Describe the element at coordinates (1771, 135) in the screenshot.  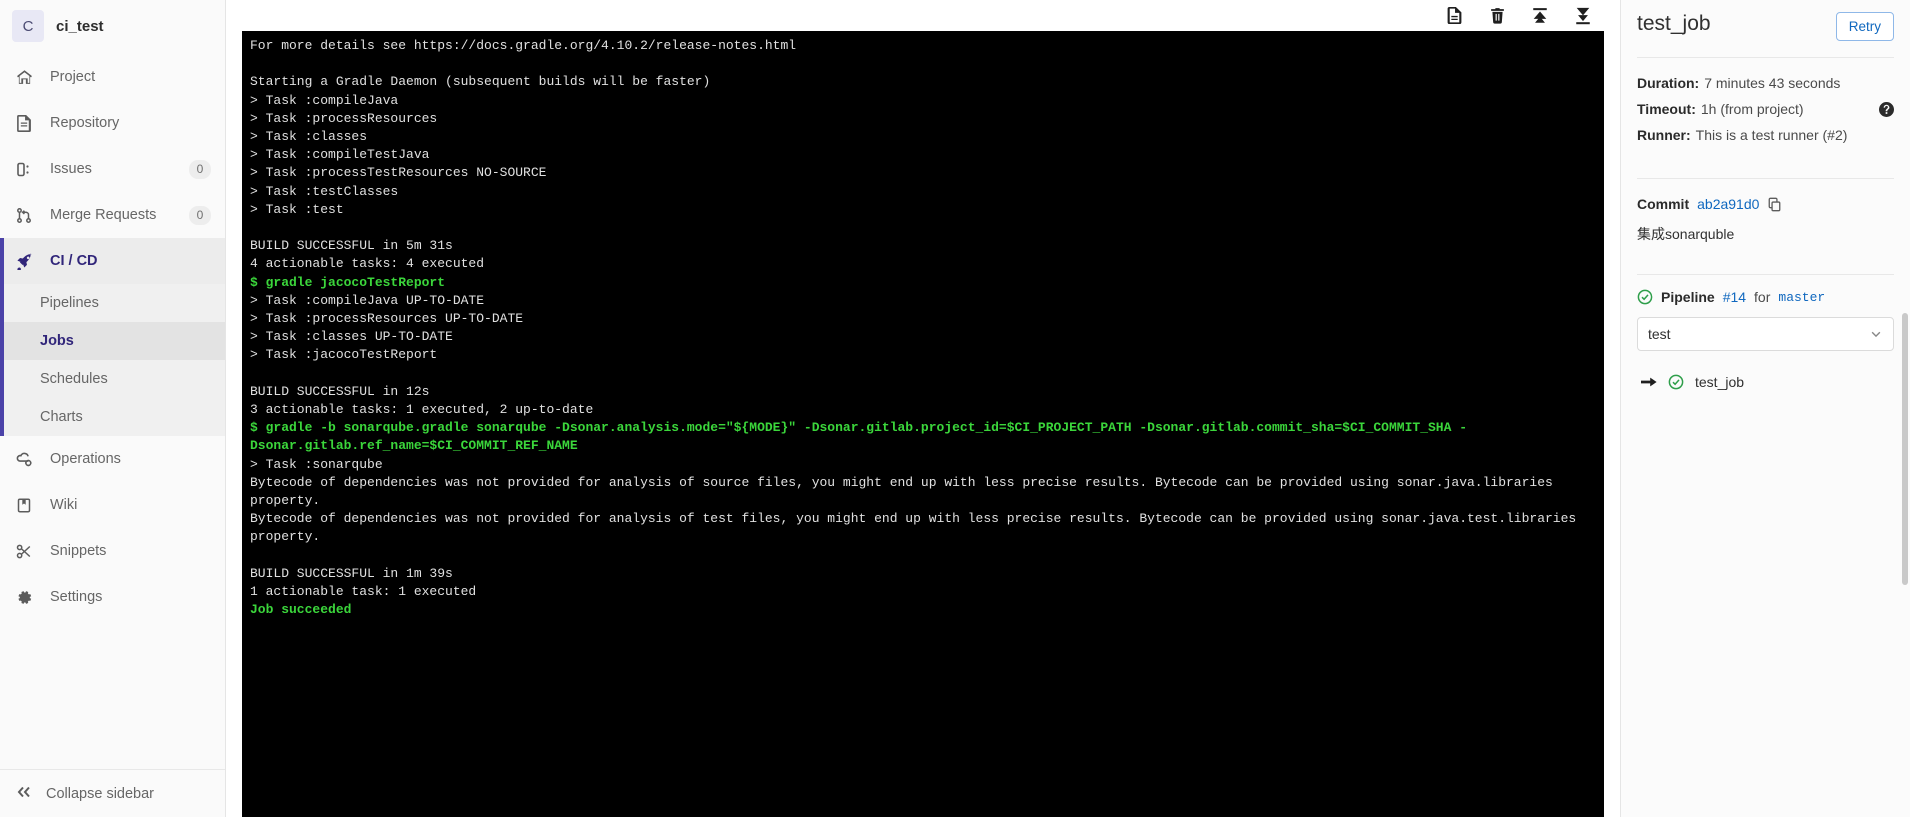
I see `runner-value: This is a test runner (#2)` at that location.